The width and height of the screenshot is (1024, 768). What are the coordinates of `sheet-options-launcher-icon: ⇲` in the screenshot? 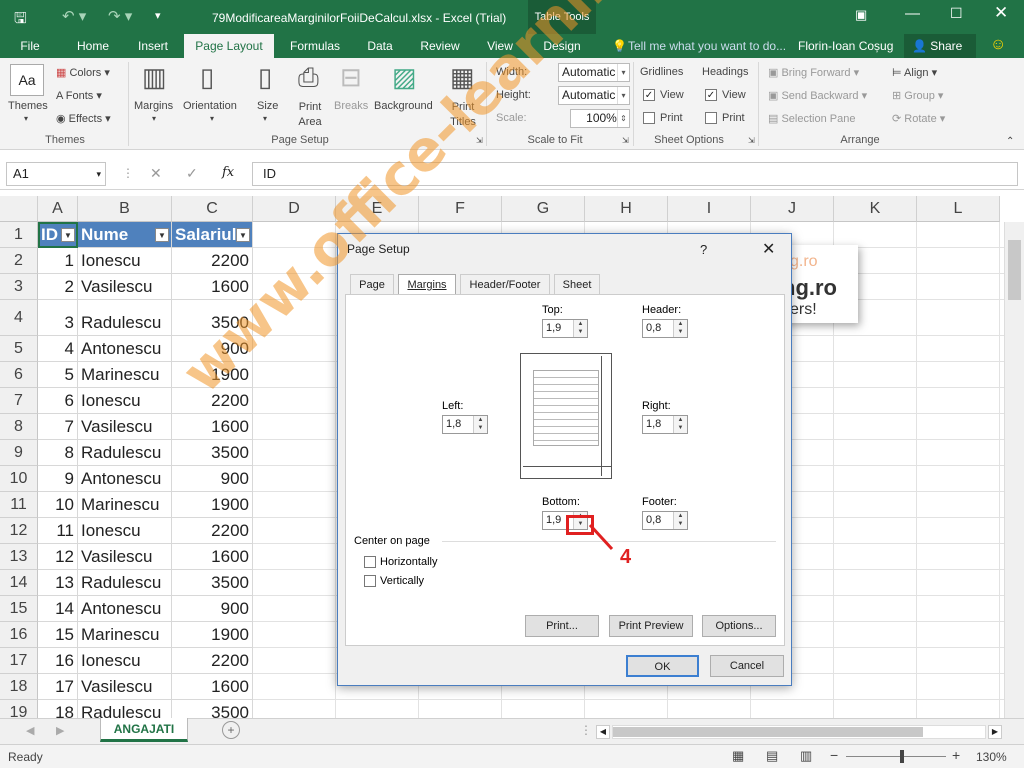 It's located at (751, 140).